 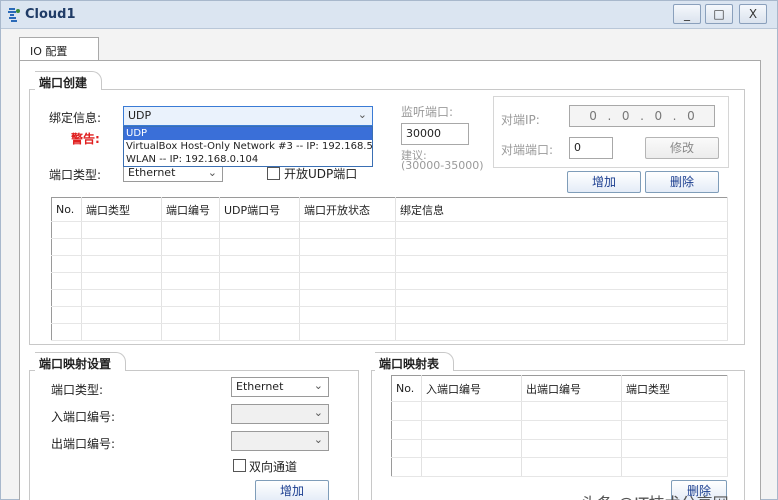 What do you see at coordinates (75, 118) in the screenshot?
I see `bind-info-label: 绑定信息:` at bounding box center [75, 118].